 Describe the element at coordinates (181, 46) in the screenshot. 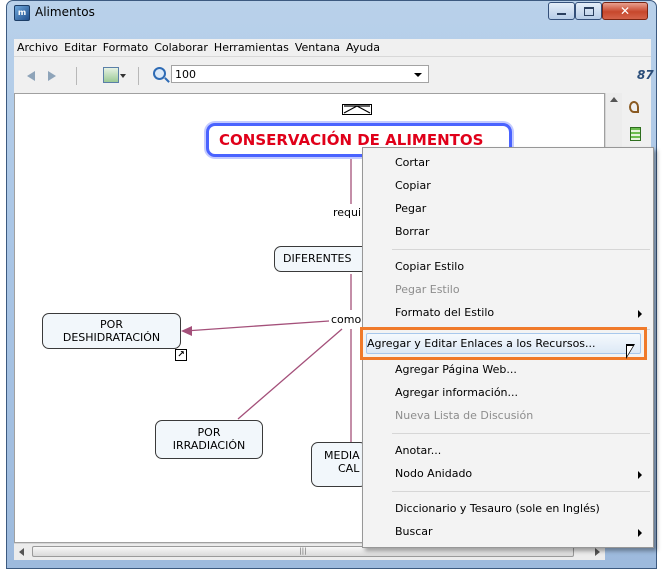

I see `menu-colaborar: Colaborar` at that location.